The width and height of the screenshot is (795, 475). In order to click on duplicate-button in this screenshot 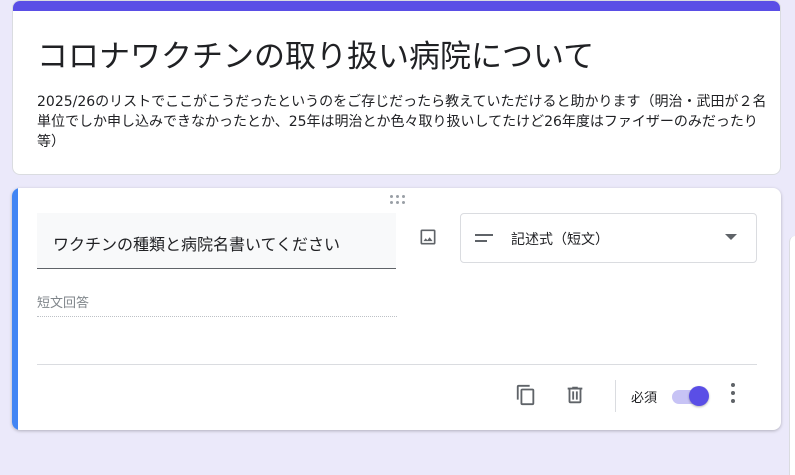, I will do `click(526, 395)`.